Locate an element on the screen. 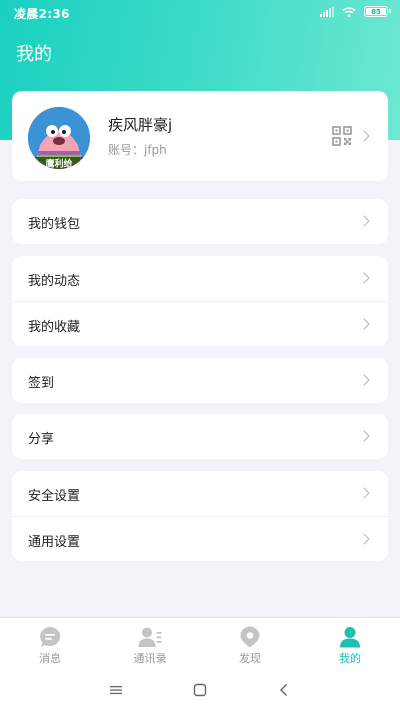 The image size is (400, 711). status-icons: 85 is located at coordinates (355, 11).